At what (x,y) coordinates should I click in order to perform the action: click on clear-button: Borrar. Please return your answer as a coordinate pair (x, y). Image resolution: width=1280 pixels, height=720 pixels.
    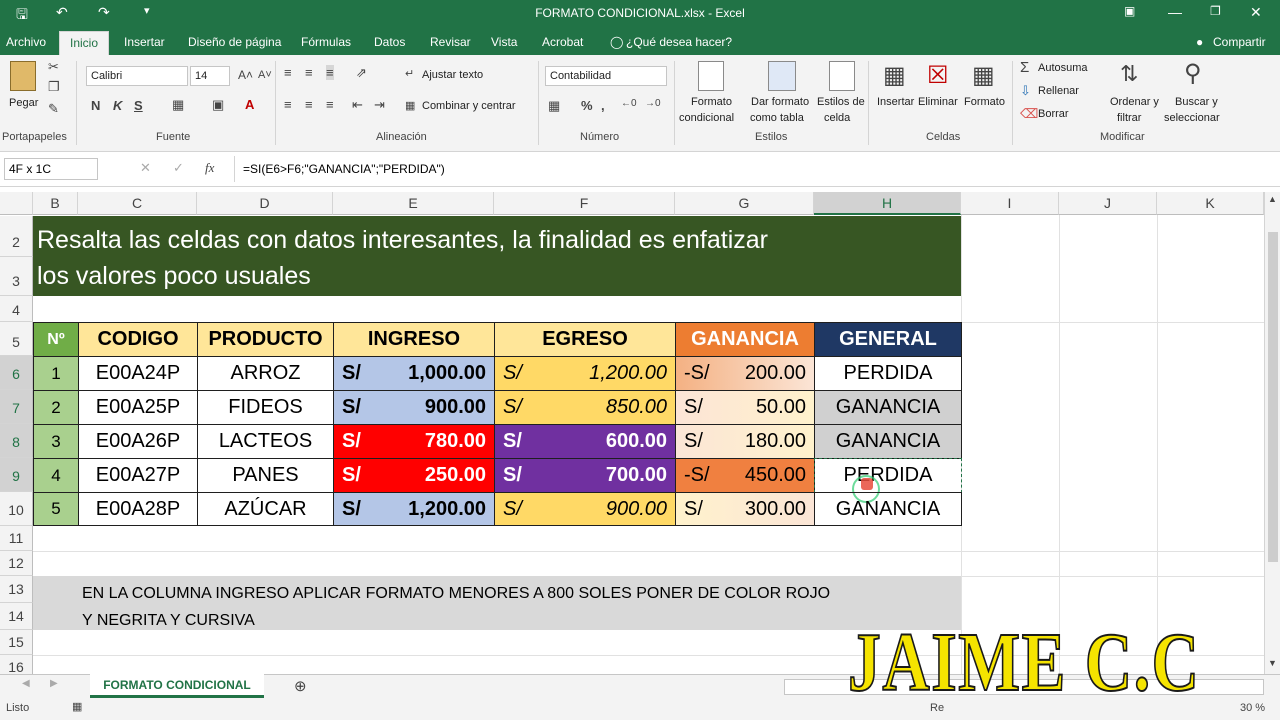
    Looking at the image, I should click on (1053, 114).